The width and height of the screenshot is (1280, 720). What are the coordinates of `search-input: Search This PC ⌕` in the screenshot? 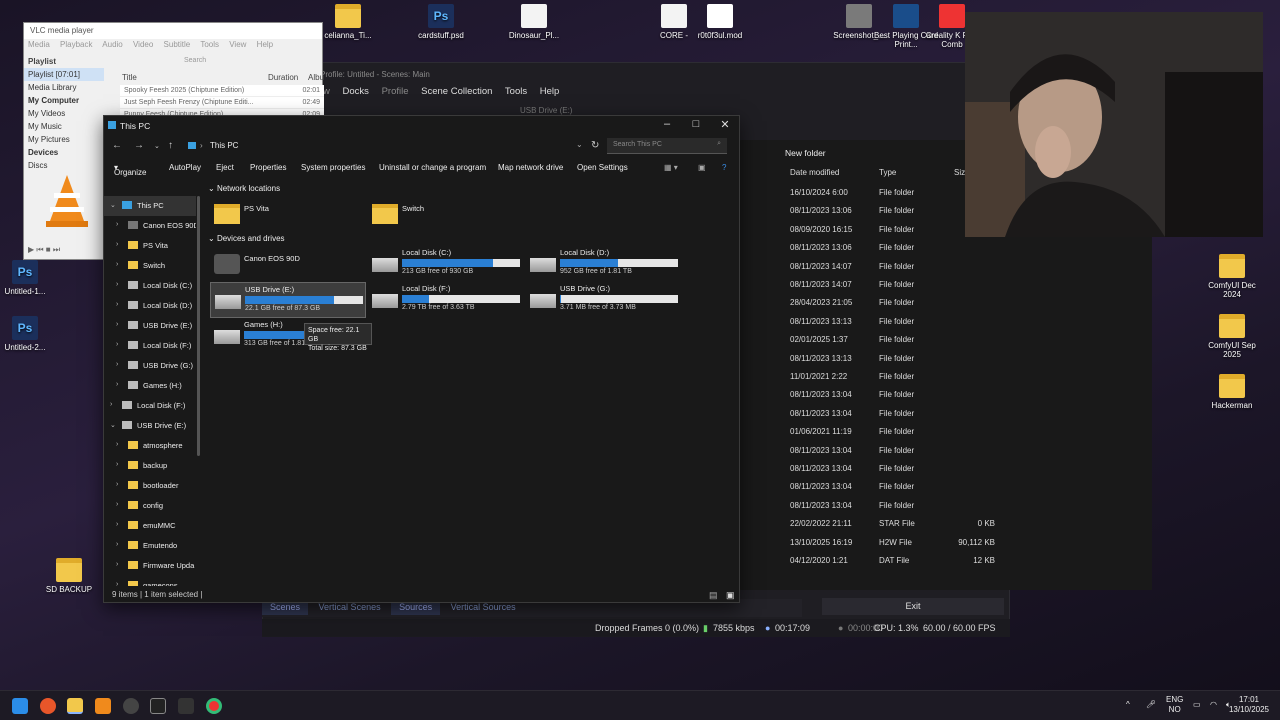 It's located at (667, 146).